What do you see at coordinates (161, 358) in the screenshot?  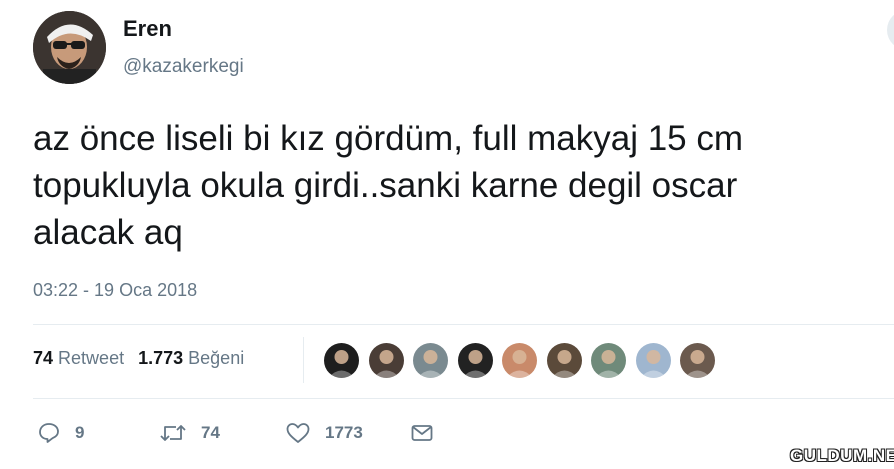 I see `likes-count: 1.773` at bounding box center [161, 358].